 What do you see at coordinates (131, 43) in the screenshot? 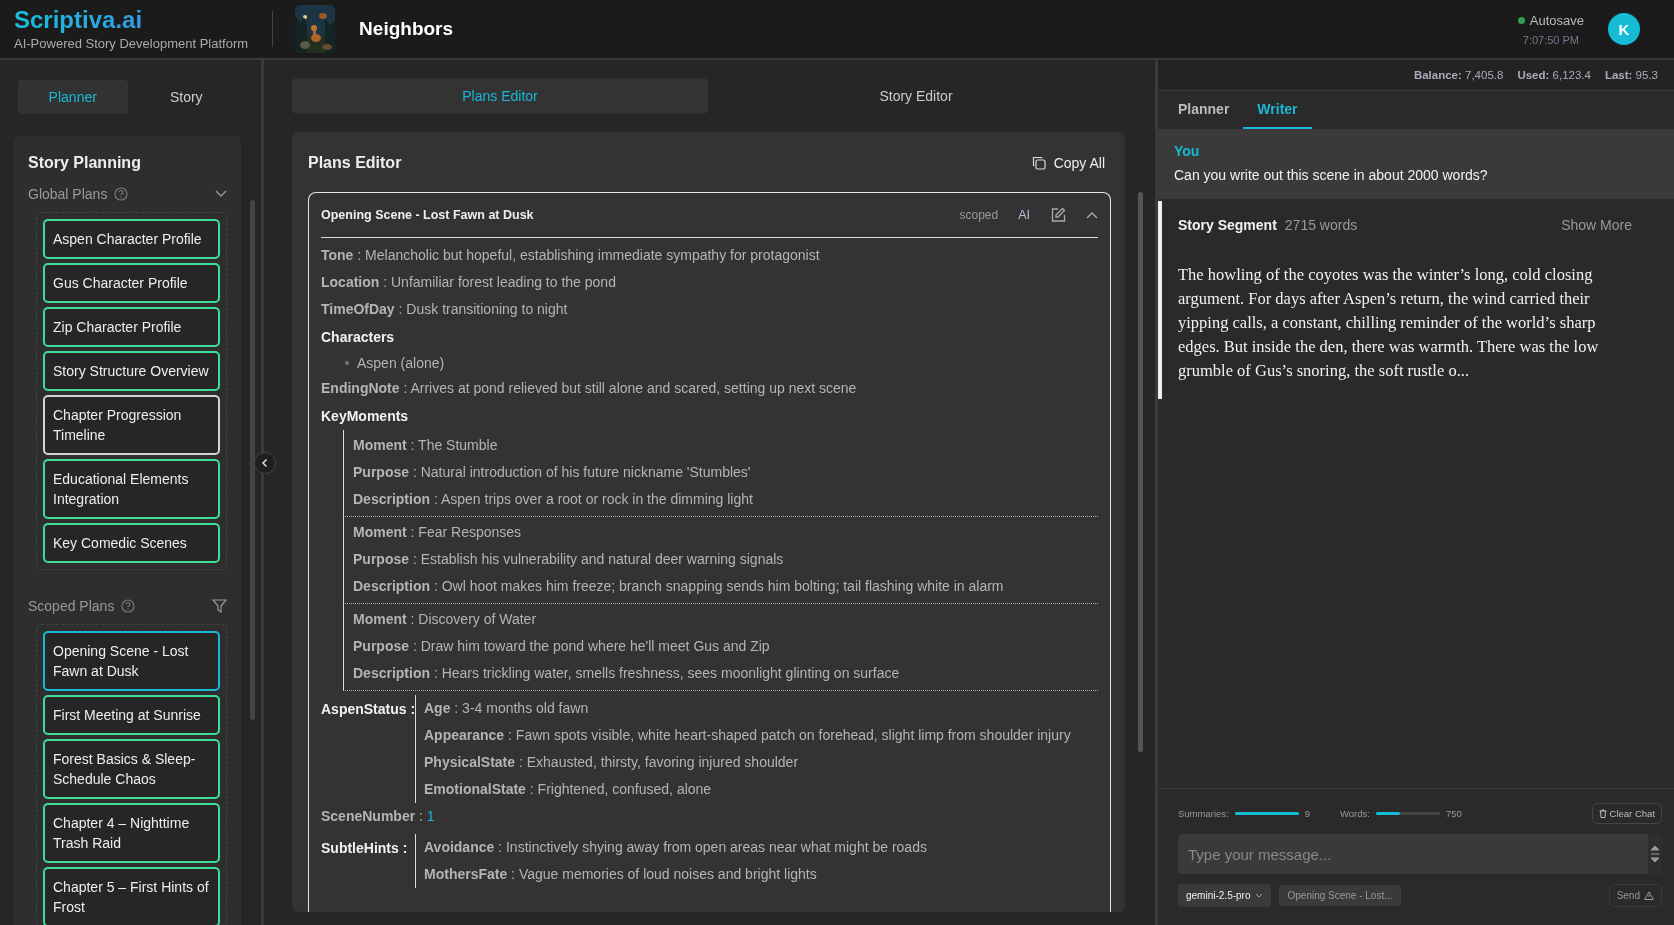
I see `app-tagline: AI-Powered Story Development Platform` at bounding box center [131, 43].